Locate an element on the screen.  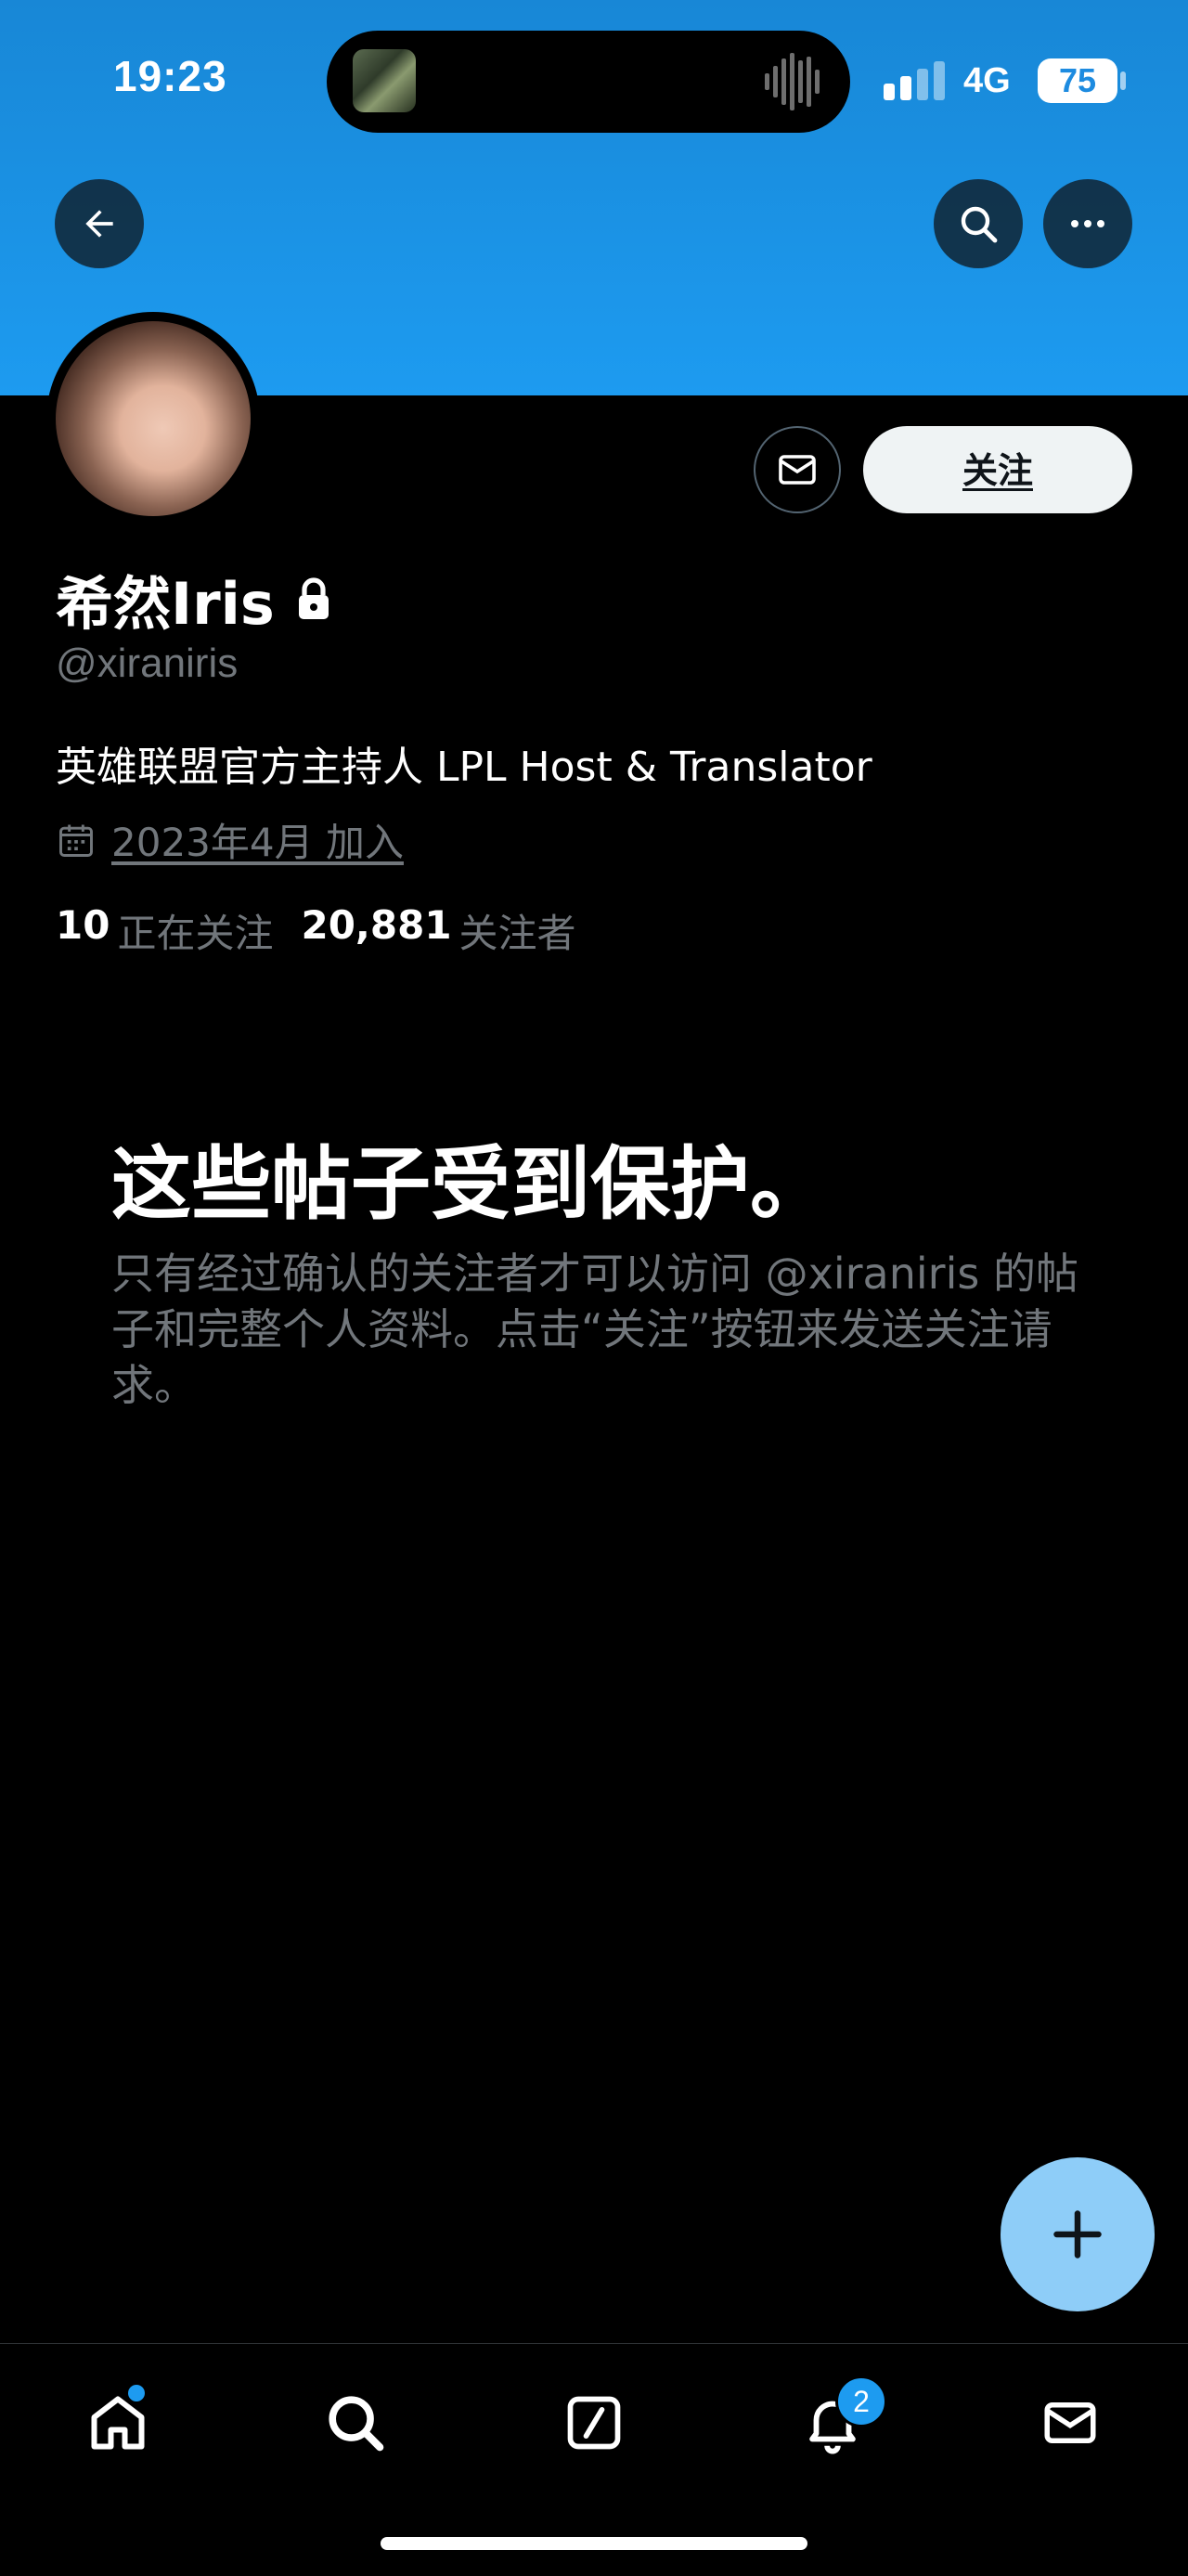
plus-icon is located at coordinates (1077, 2234).